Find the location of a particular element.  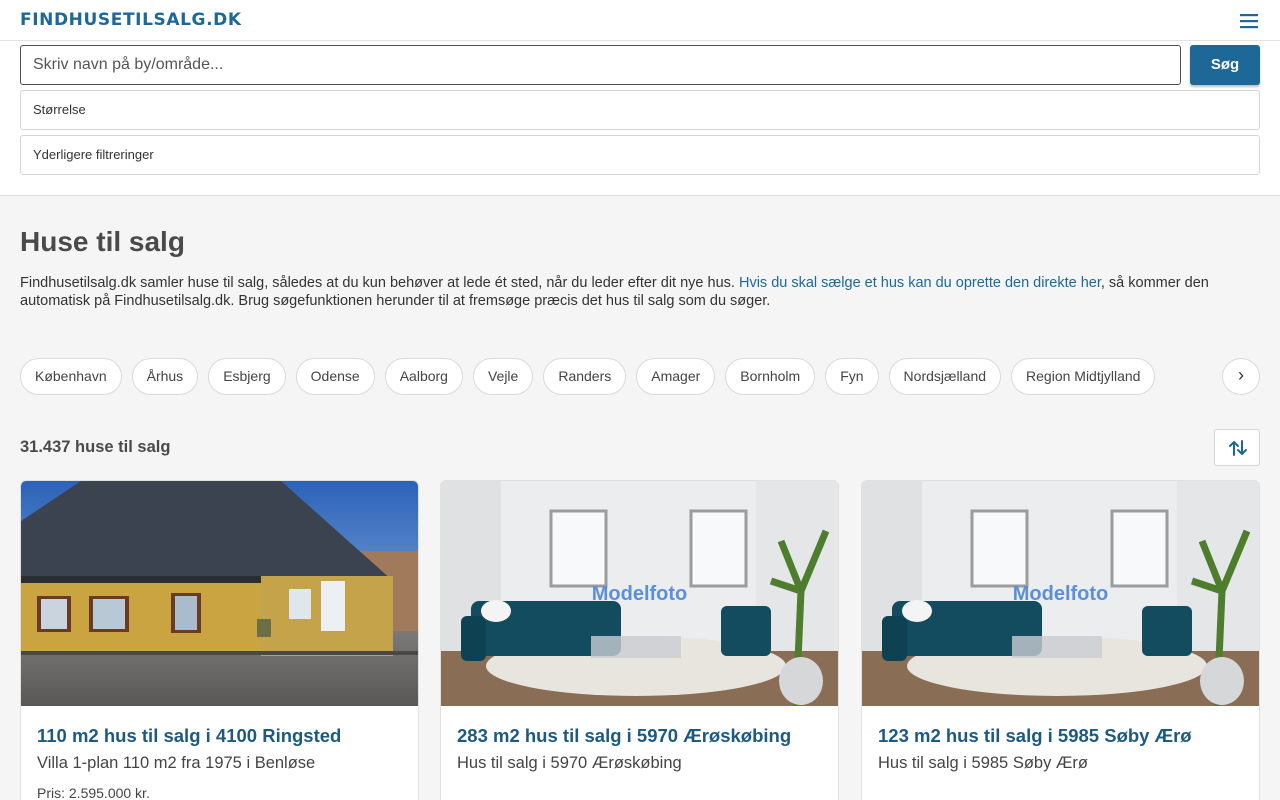

chips-next-button: › is located at coordinates (1241, 376).